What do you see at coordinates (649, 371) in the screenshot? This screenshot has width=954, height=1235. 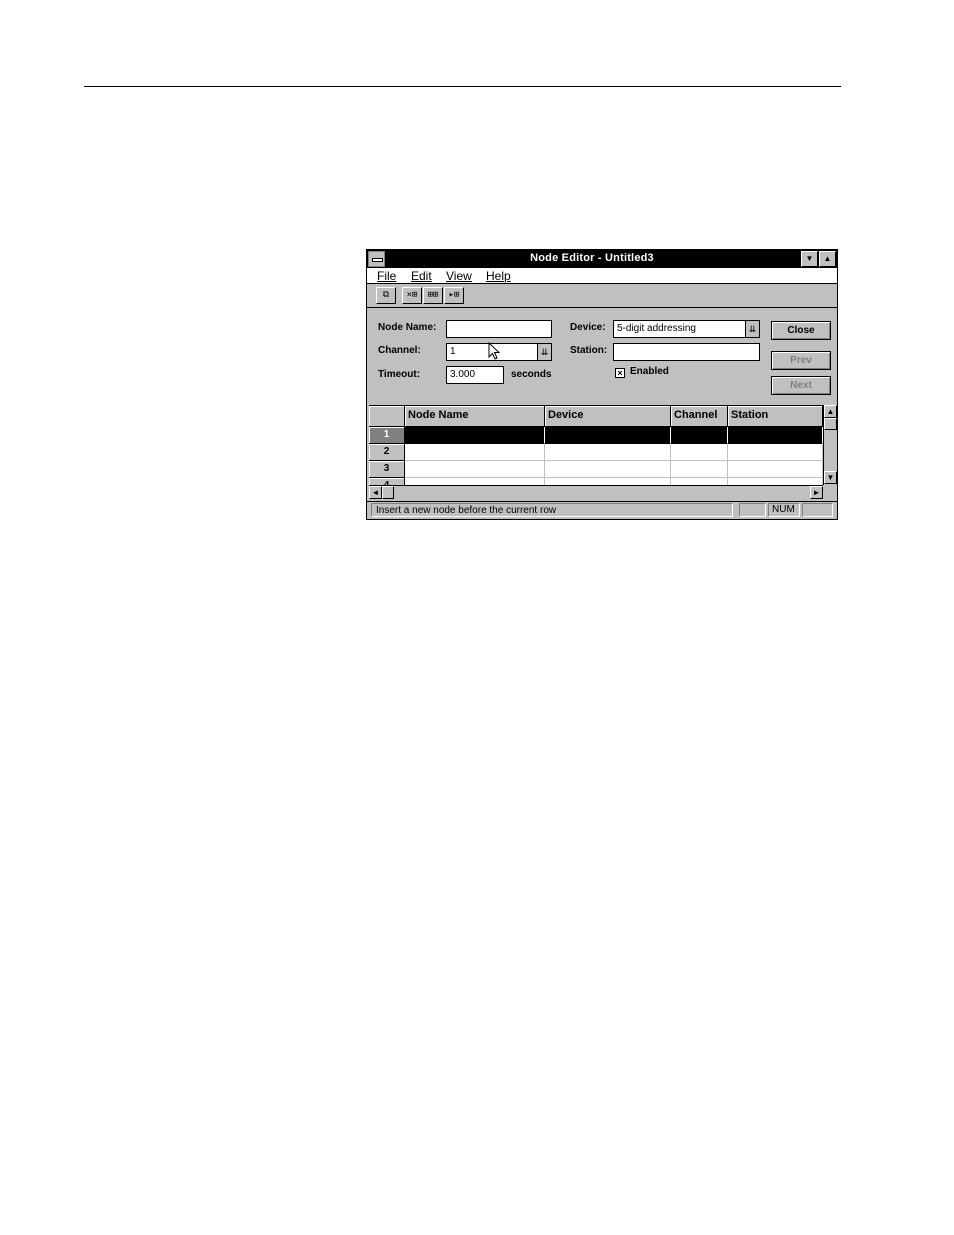 I see `enabled-label: Enabled` at bounding box center [649, 371].